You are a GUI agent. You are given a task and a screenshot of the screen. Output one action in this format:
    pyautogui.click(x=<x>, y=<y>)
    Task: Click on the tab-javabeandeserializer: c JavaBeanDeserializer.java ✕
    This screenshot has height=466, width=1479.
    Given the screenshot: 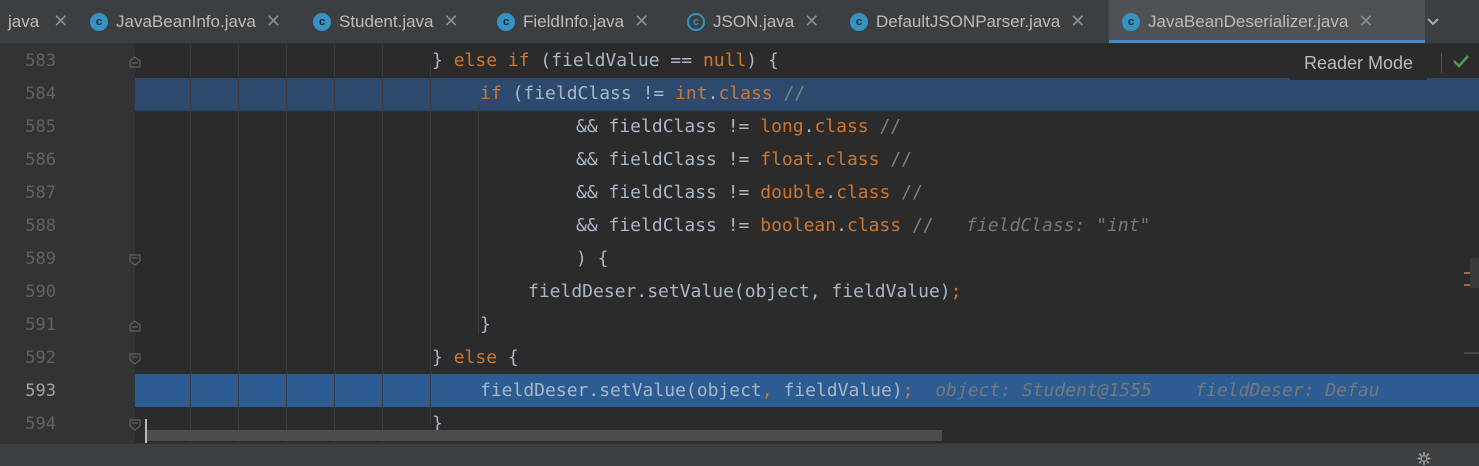 What is the action you would take?
    pyautogui.click(x=1267, y=21)
    